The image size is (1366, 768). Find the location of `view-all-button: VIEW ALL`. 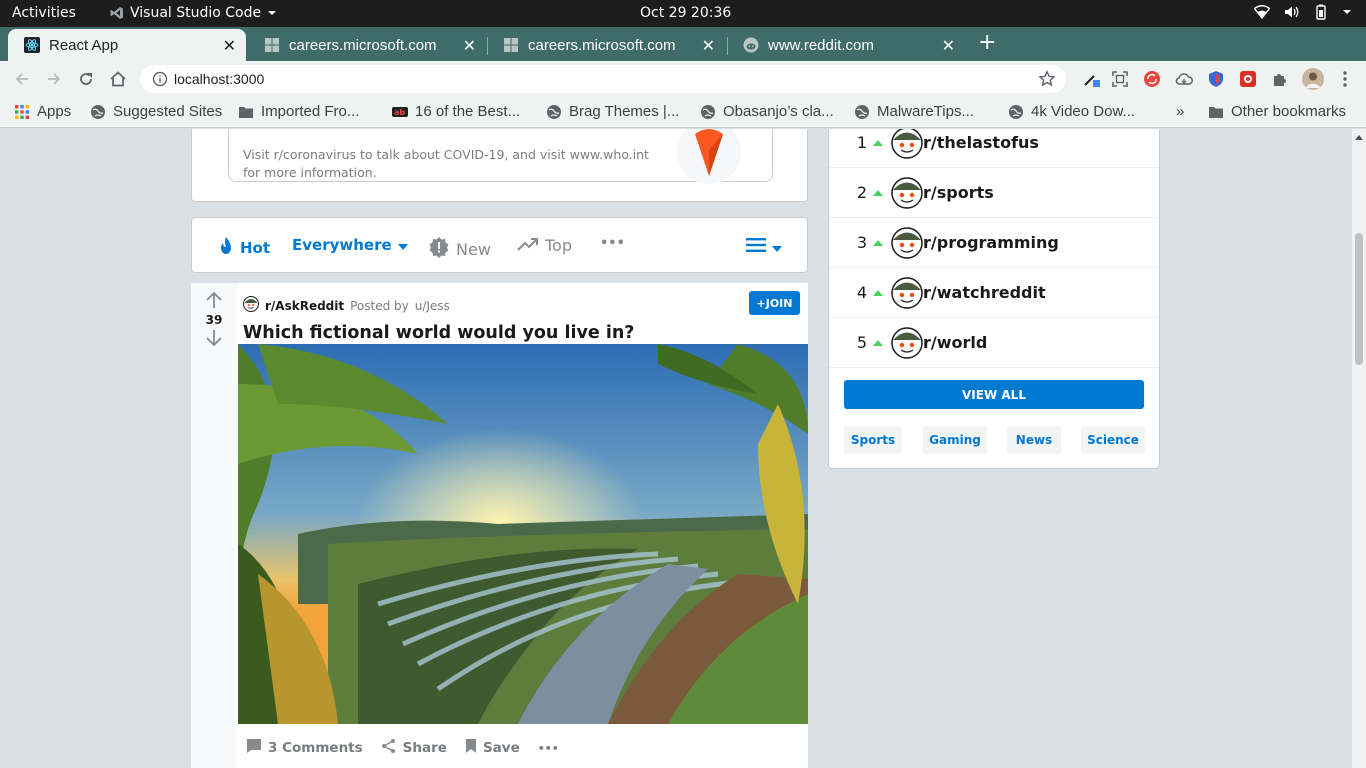

view-all-button: VIEW ALL is located at coordinates (994, 394).